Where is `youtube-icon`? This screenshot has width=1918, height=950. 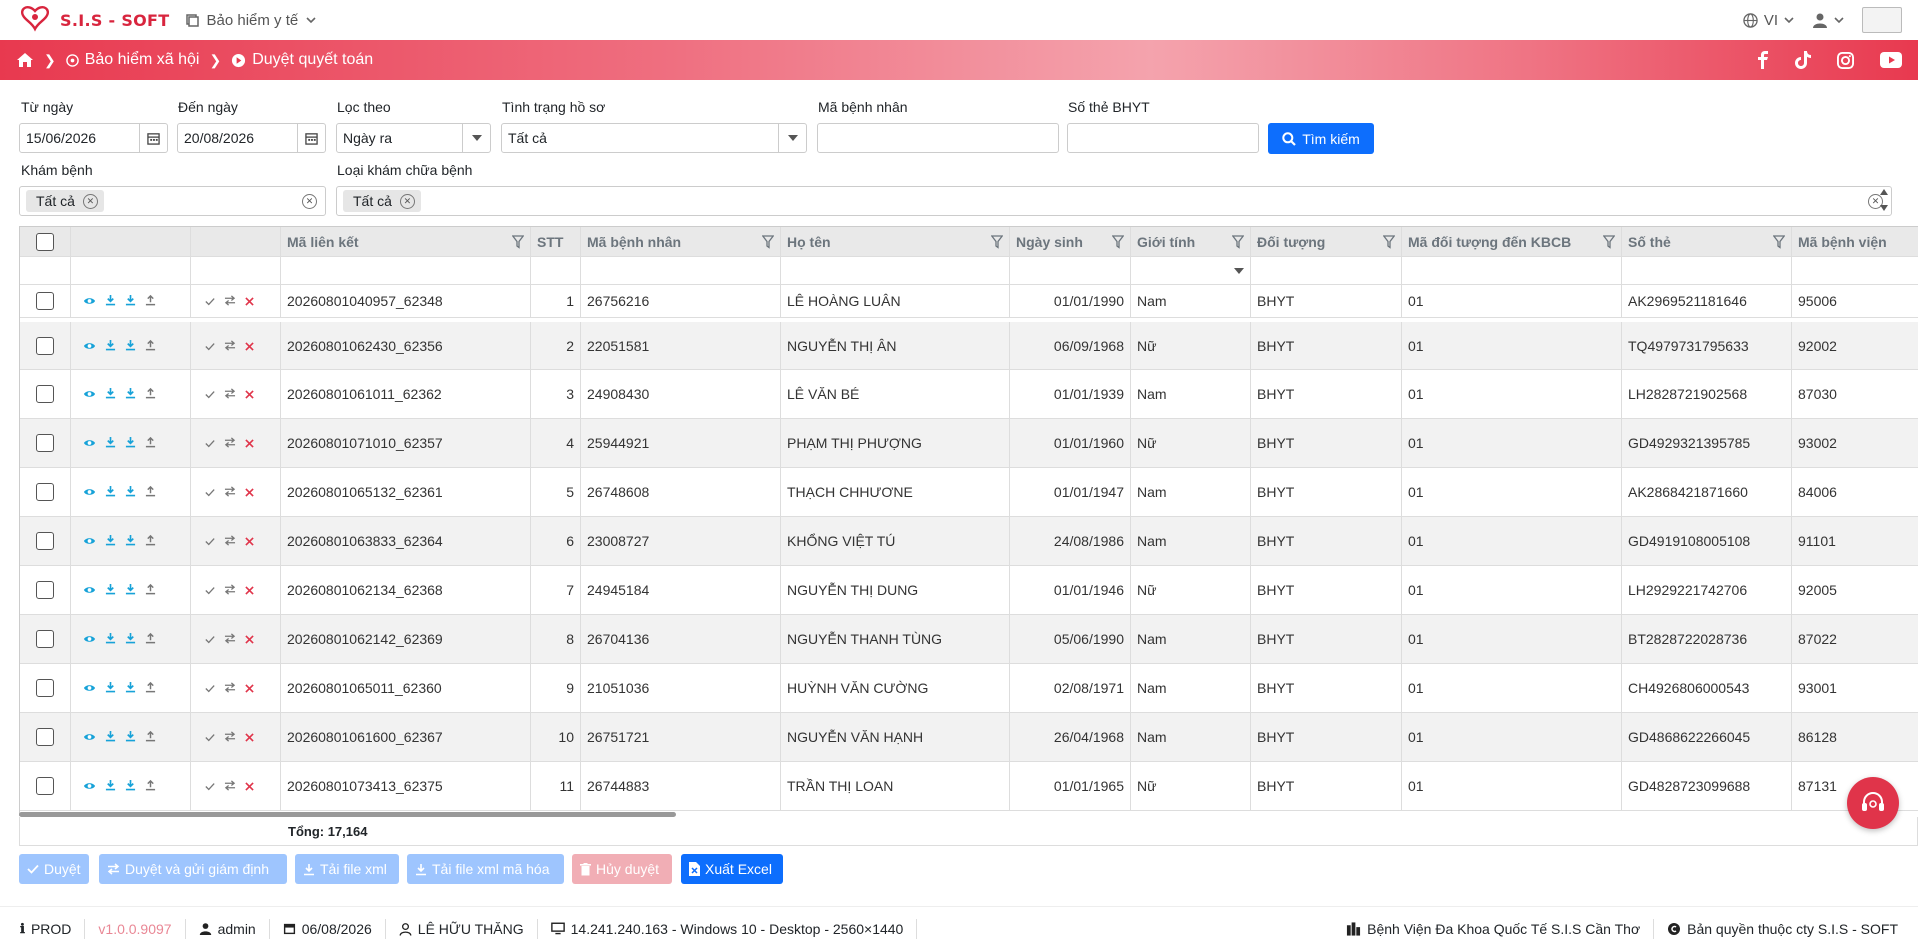
youtube-icon is located at coordinates (1891, 60).